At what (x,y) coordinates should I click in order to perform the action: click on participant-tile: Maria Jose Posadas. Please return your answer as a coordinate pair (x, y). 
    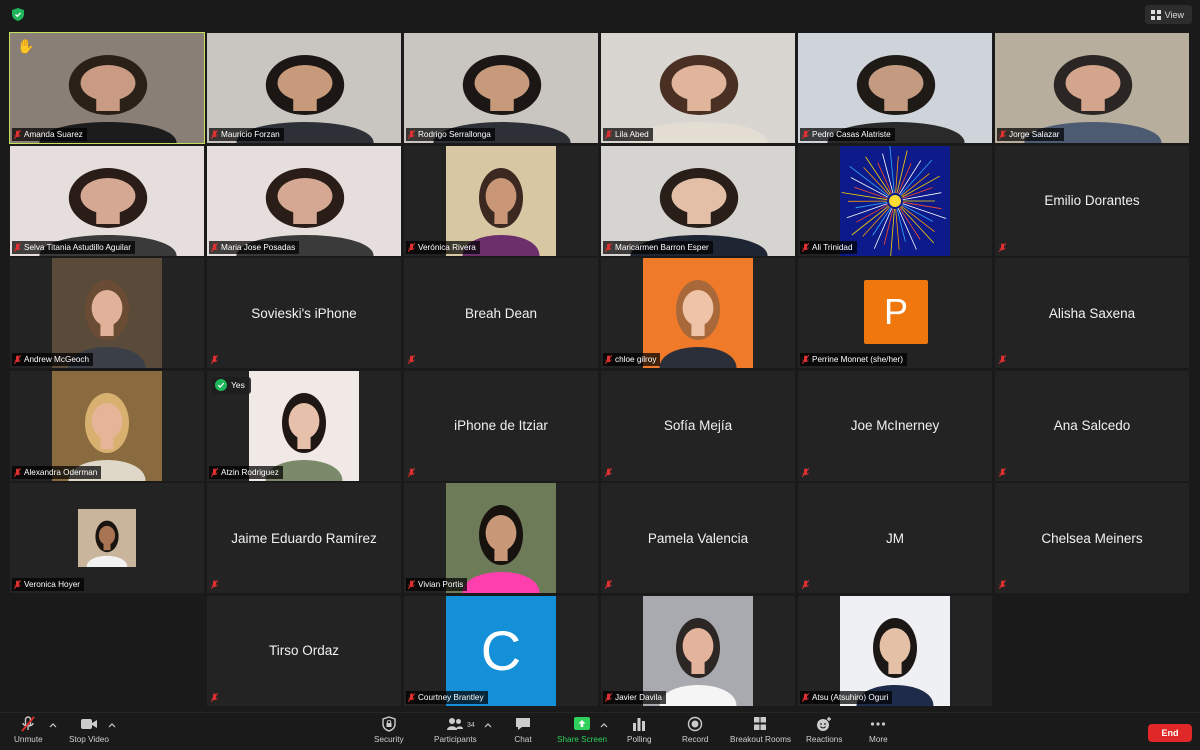
    Looking at the image, I should click on (304, 200).